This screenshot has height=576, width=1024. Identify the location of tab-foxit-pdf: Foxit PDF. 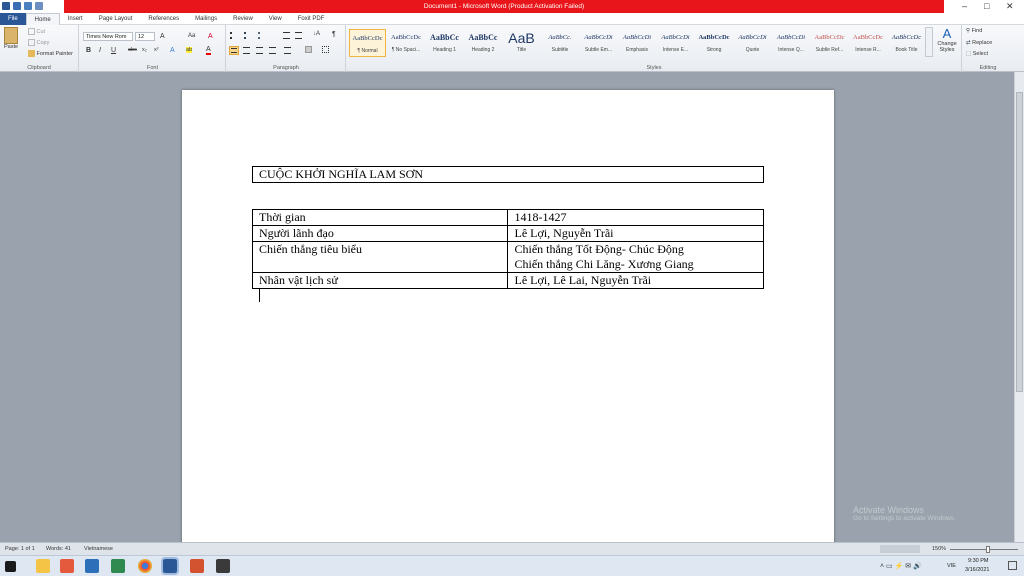
(311, 19).